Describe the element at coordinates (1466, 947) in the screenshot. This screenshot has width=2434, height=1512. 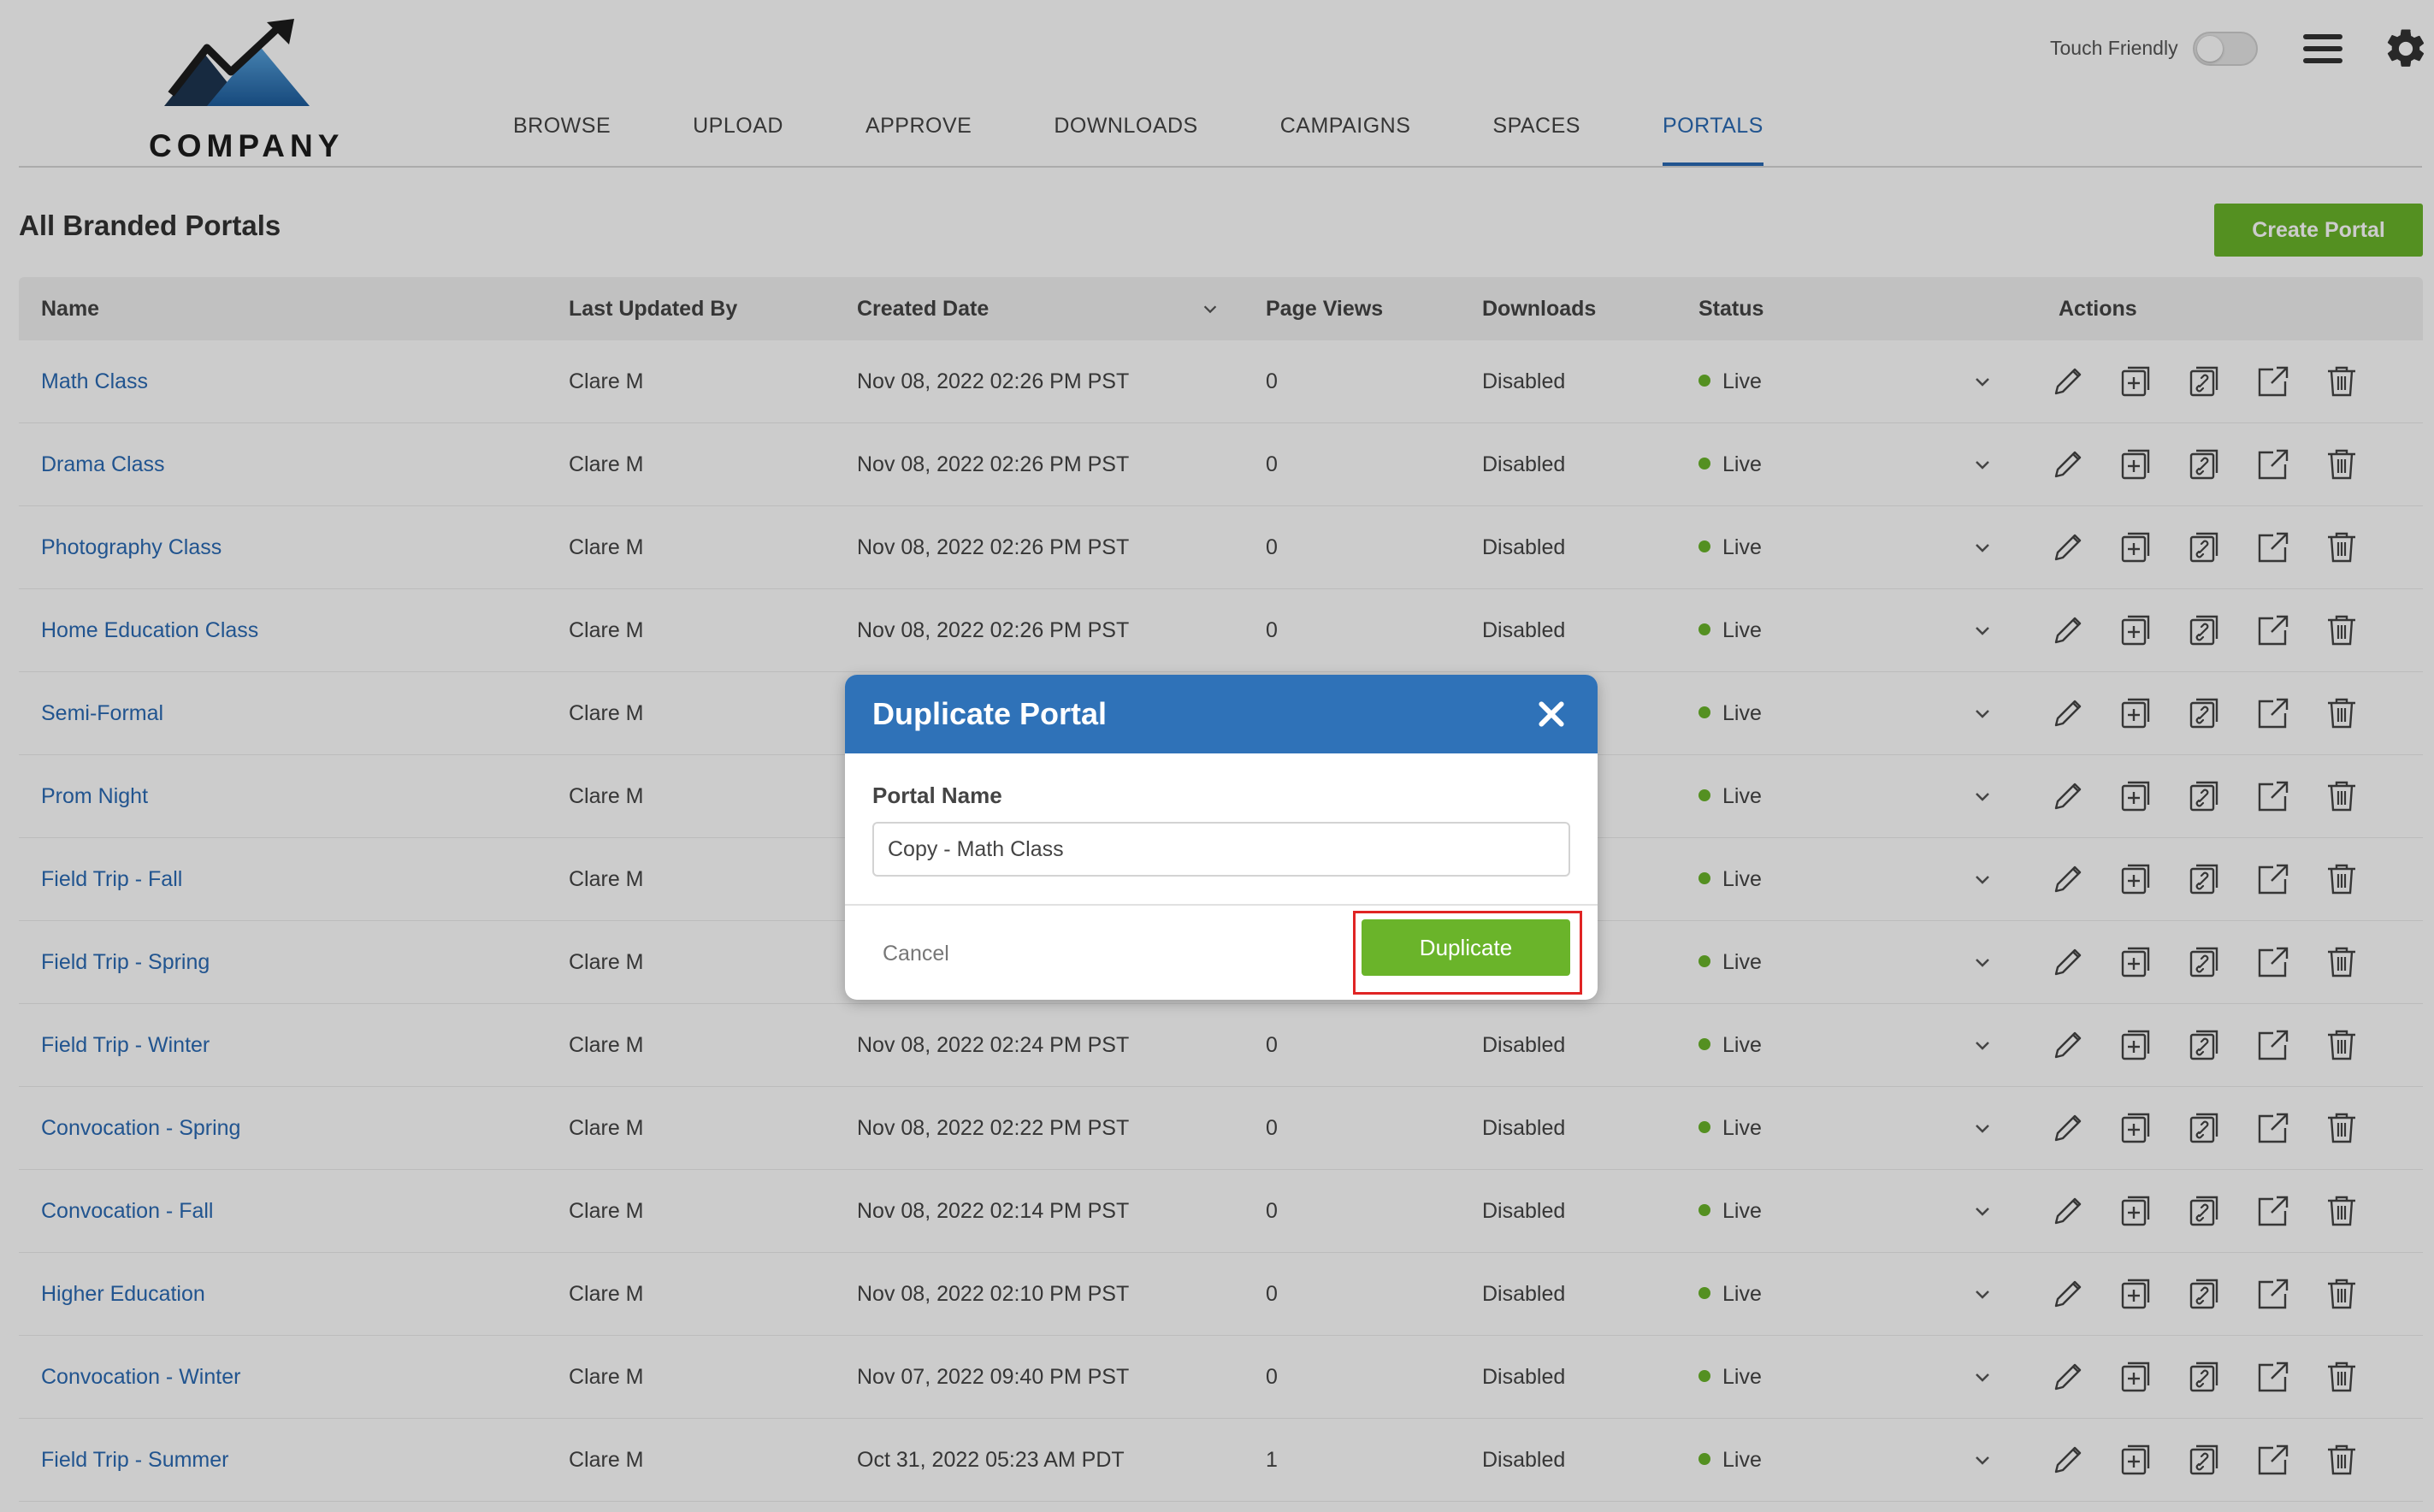
I see `duplicate-button: Duplicate` at that location.